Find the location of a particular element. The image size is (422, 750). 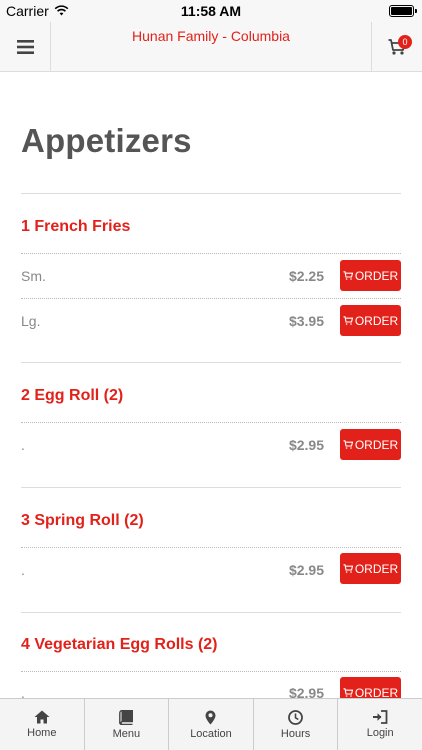

item-title: 3 Spring Roll (2) is located at coordinates (82, 521).